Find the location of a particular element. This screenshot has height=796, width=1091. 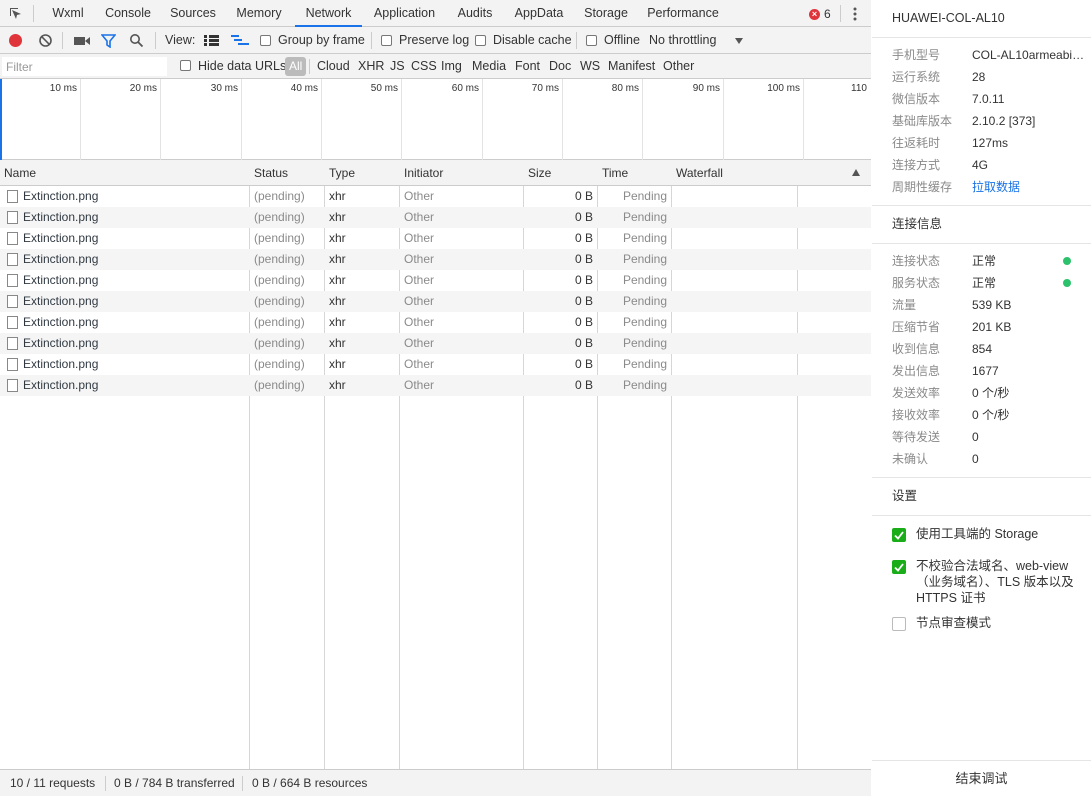

conn-key: 连接状态 is located at coordinates (916, 261).